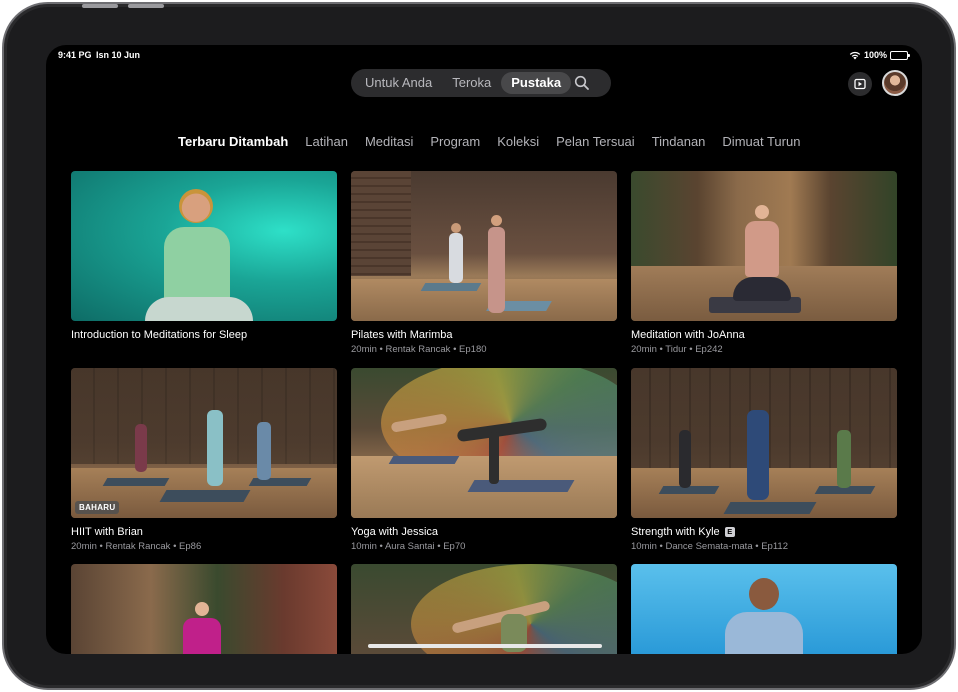 This screenshot has height=692, width=958. I want to click on volume-down-button, so click(146, 6).